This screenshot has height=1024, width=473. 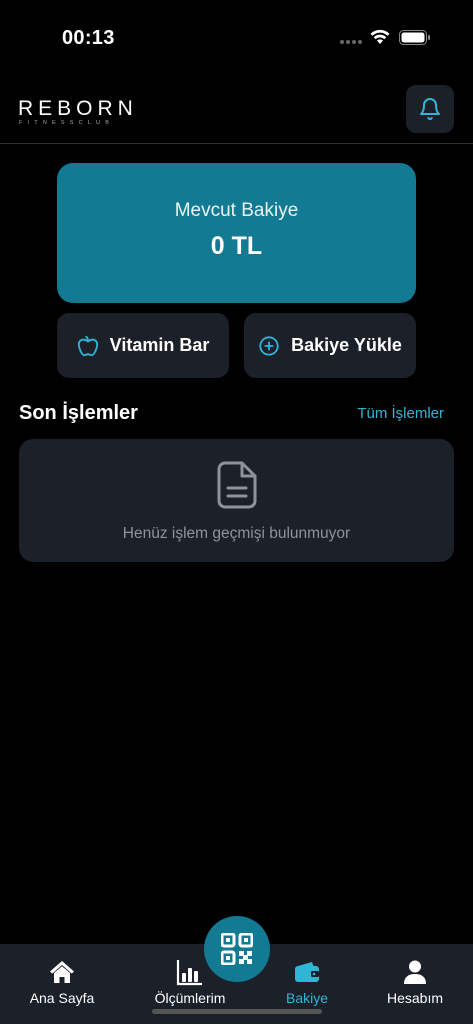 I want to click on notifications-button, so click(x=430, y=109).